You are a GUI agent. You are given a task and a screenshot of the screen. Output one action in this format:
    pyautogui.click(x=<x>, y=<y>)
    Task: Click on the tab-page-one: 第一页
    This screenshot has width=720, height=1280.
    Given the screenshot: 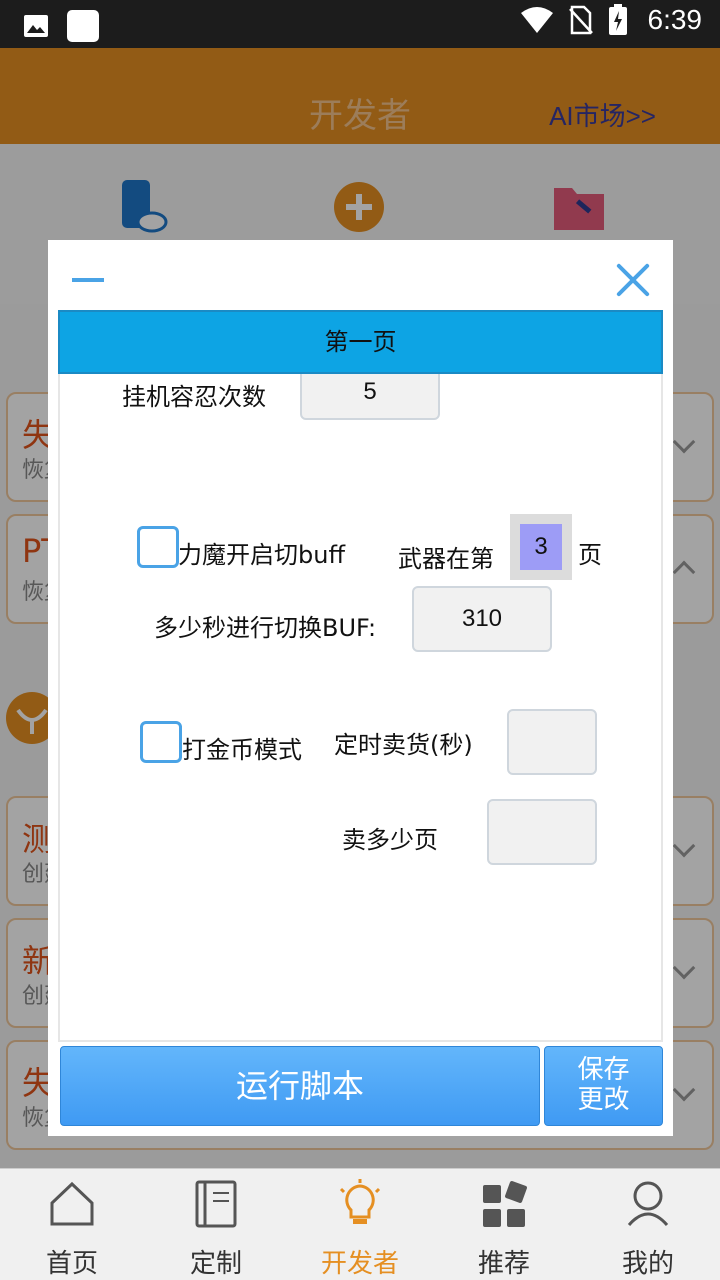 What is the action you would take?
    pyautogui.click(x=360, y=342)
    